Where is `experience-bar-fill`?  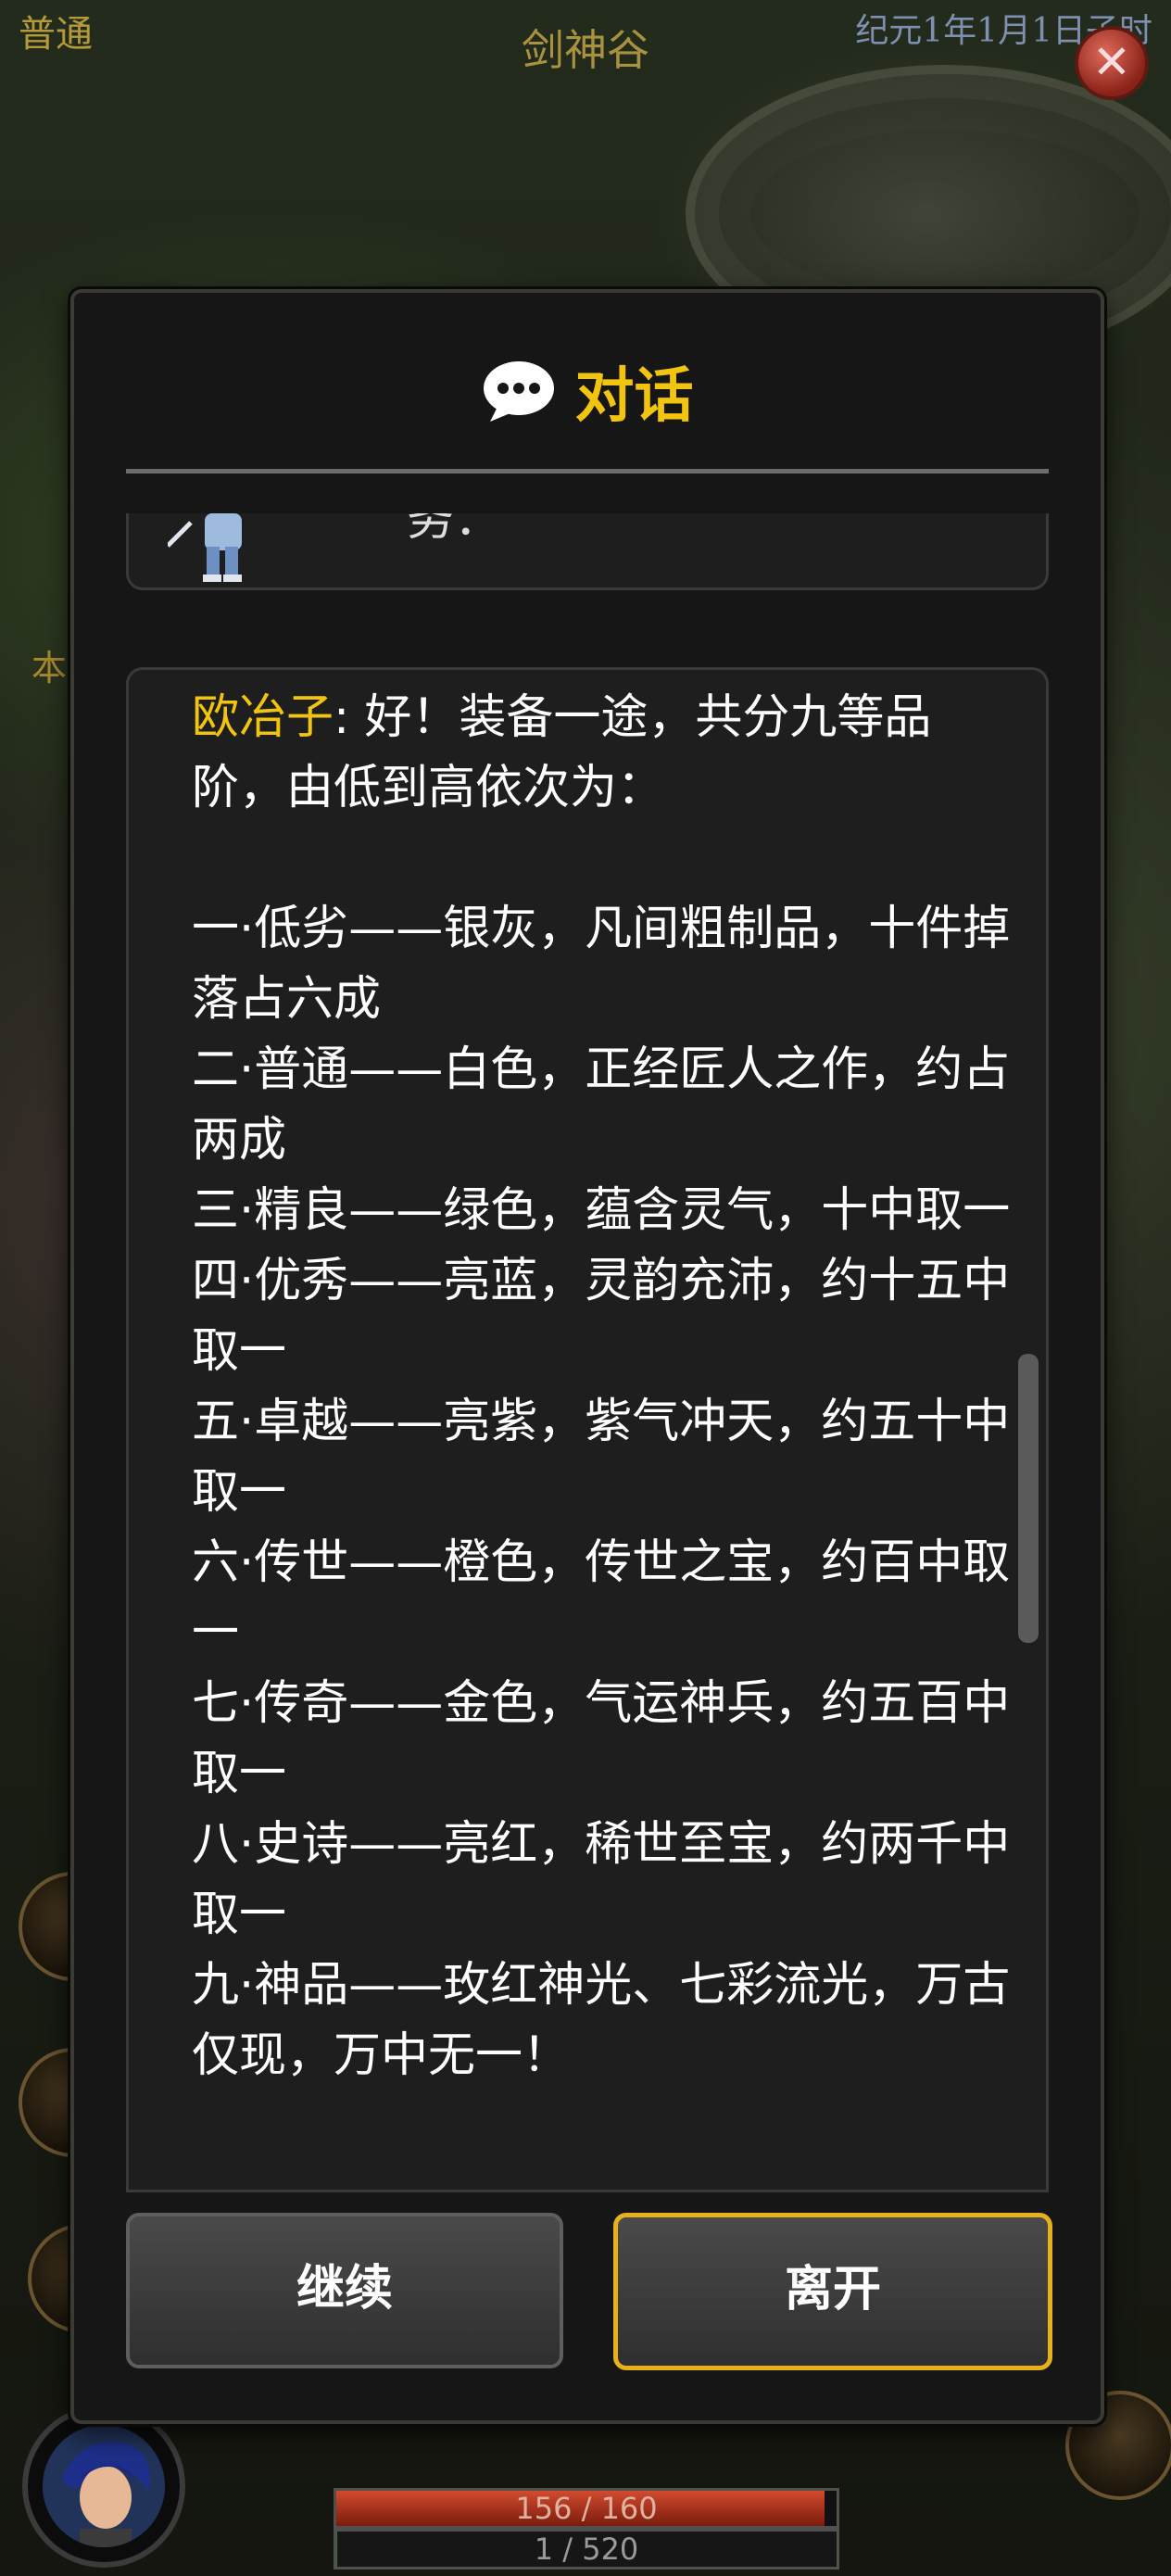
experience-bar-fill is located at coordinates (337, 2549).